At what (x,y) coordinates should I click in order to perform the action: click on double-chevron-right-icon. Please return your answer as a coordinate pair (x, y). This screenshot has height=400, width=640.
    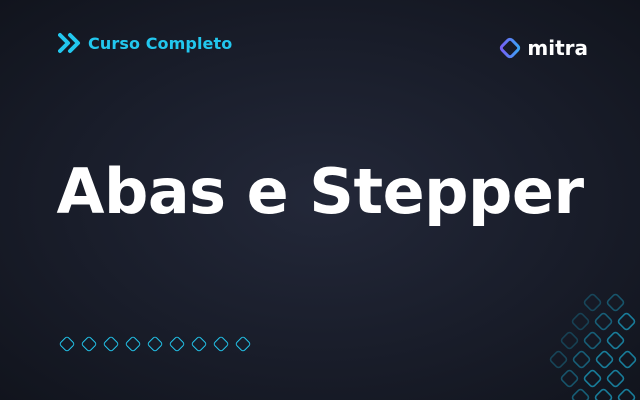
    Looking at the image, I should click on (70, 43).